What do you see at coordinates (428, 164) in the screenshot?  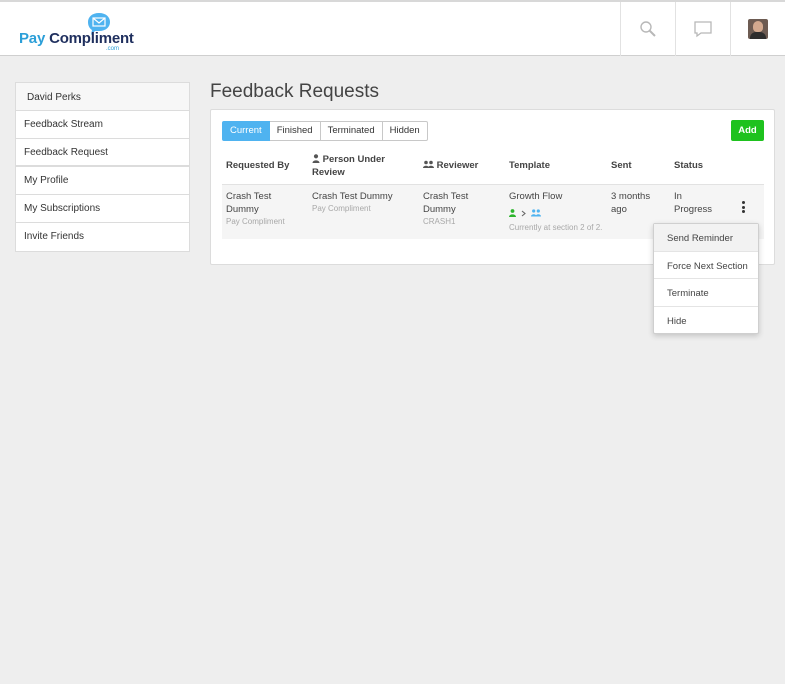 I see `group-icon` at bounding box center [428, 164].